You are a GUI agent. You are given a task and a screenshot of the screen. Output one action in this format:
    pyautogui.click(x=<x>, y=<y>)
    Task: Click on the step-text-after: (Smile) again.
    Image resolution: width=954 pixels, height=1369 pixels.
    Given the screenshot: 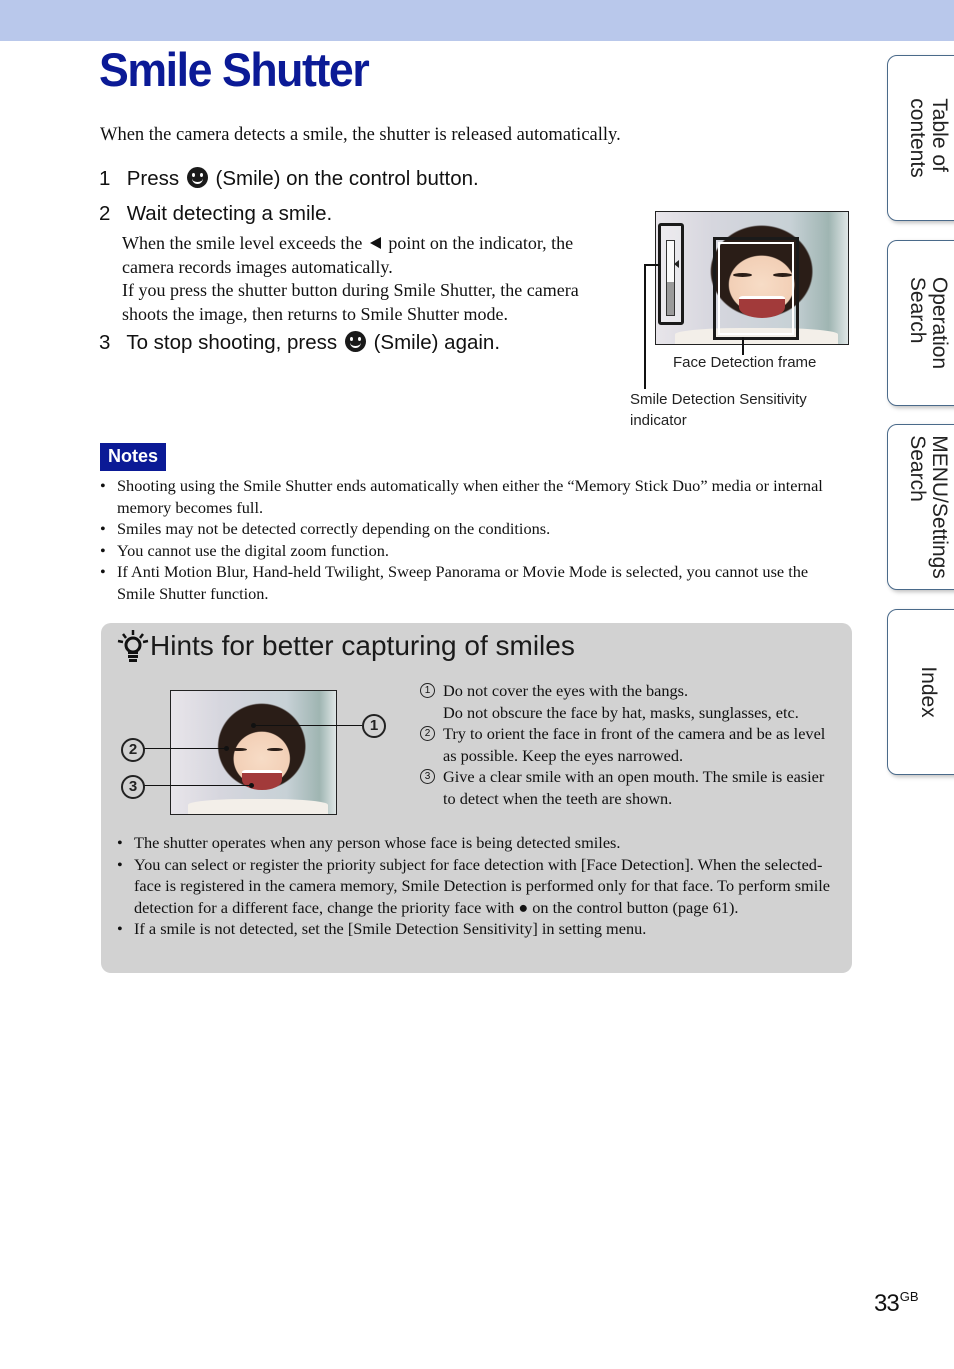 What is the action you would take?
    pyautogui.click(x=437, y=342)
    